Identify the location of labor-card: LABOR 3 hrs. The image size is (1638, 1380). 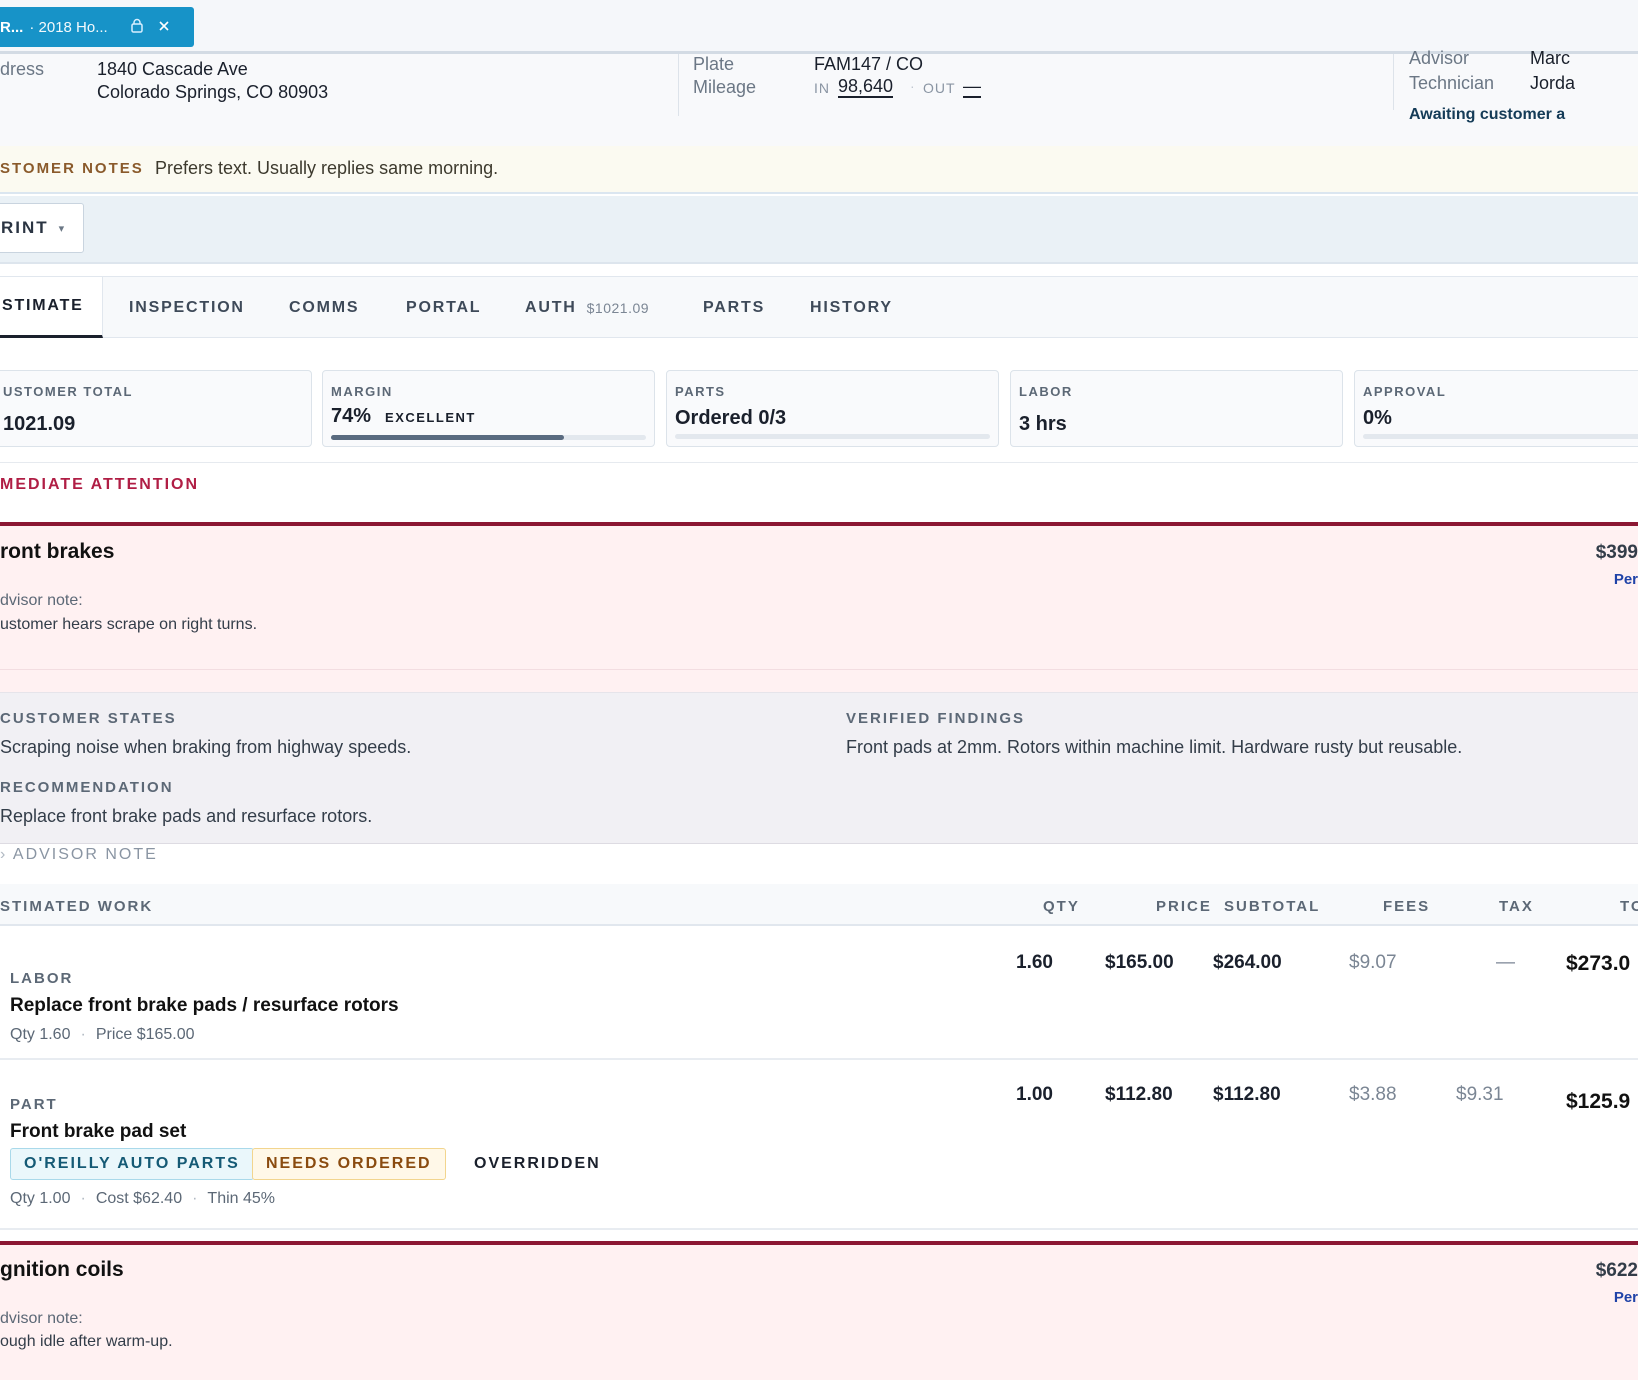
(1176, 408).